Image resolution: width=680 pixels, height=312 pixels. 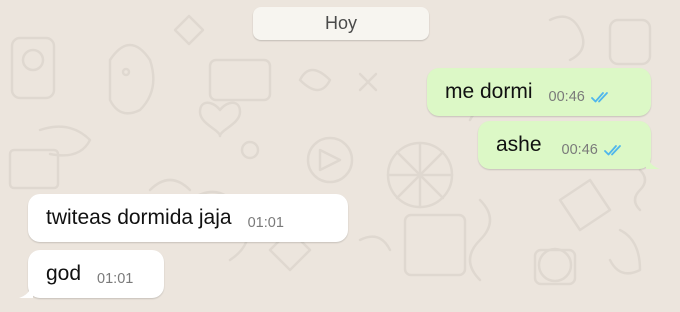 I want to click on date-separator-chip: Hoy, so click(x=341, y=23).